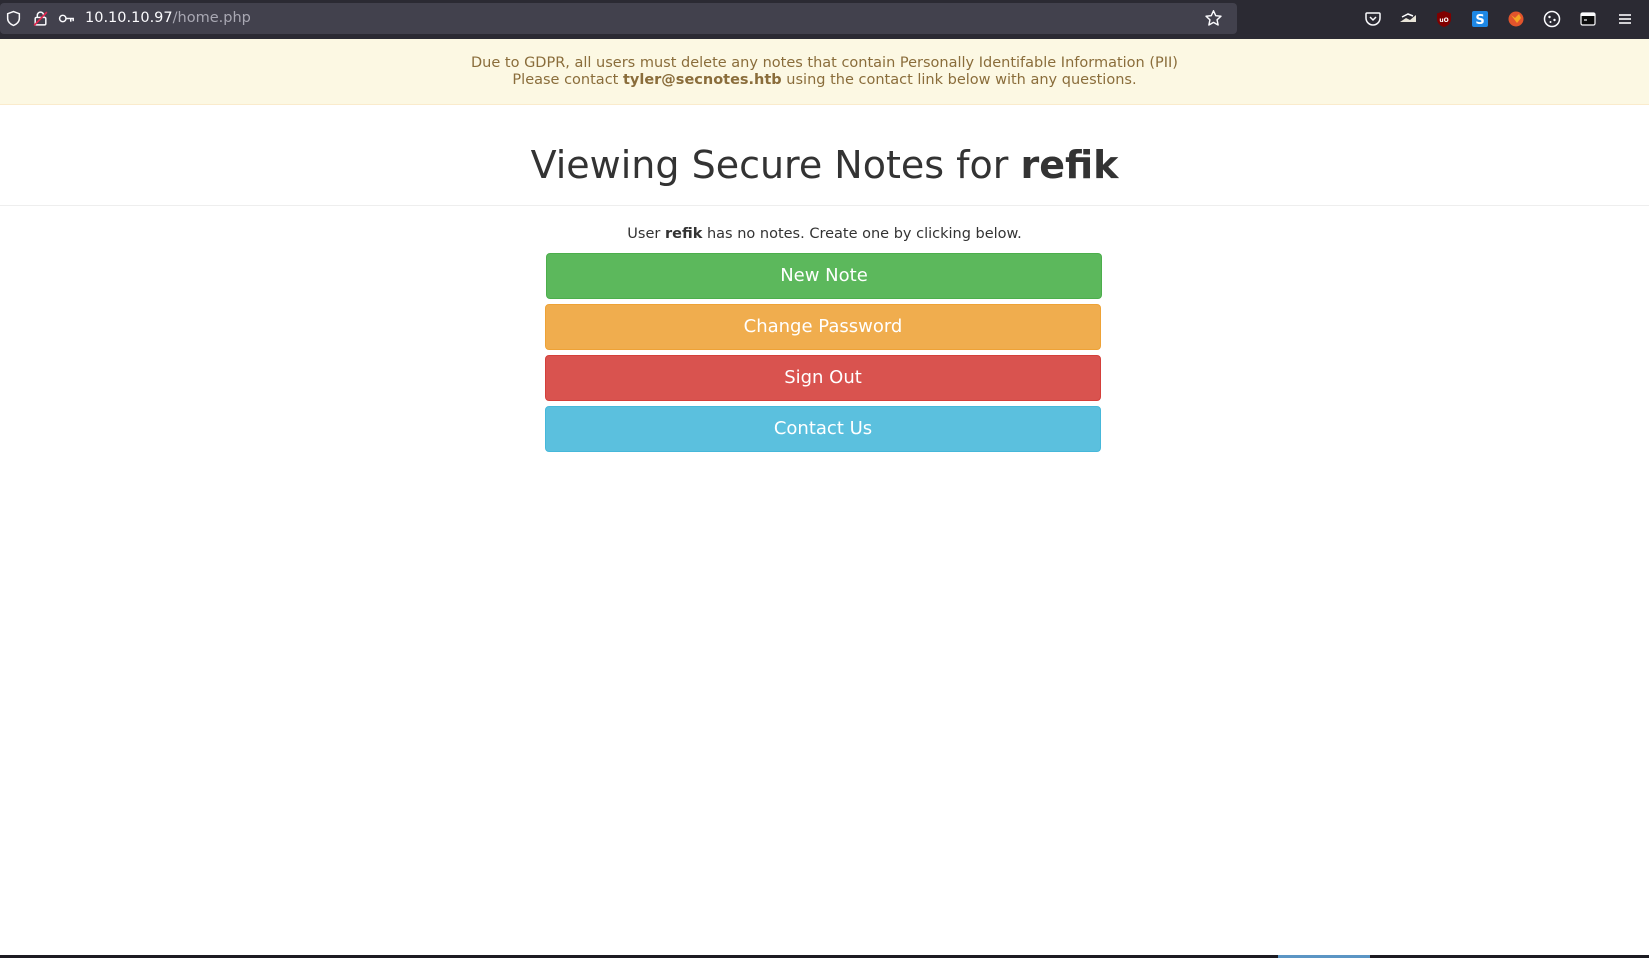 The width and height of the screenshot is (1649, 958). What do you see at coordinates (775, 165) in the screenshot?
I see `page-title-prefix: Viewing Secure Notes for` at bounding box center [775, 165].